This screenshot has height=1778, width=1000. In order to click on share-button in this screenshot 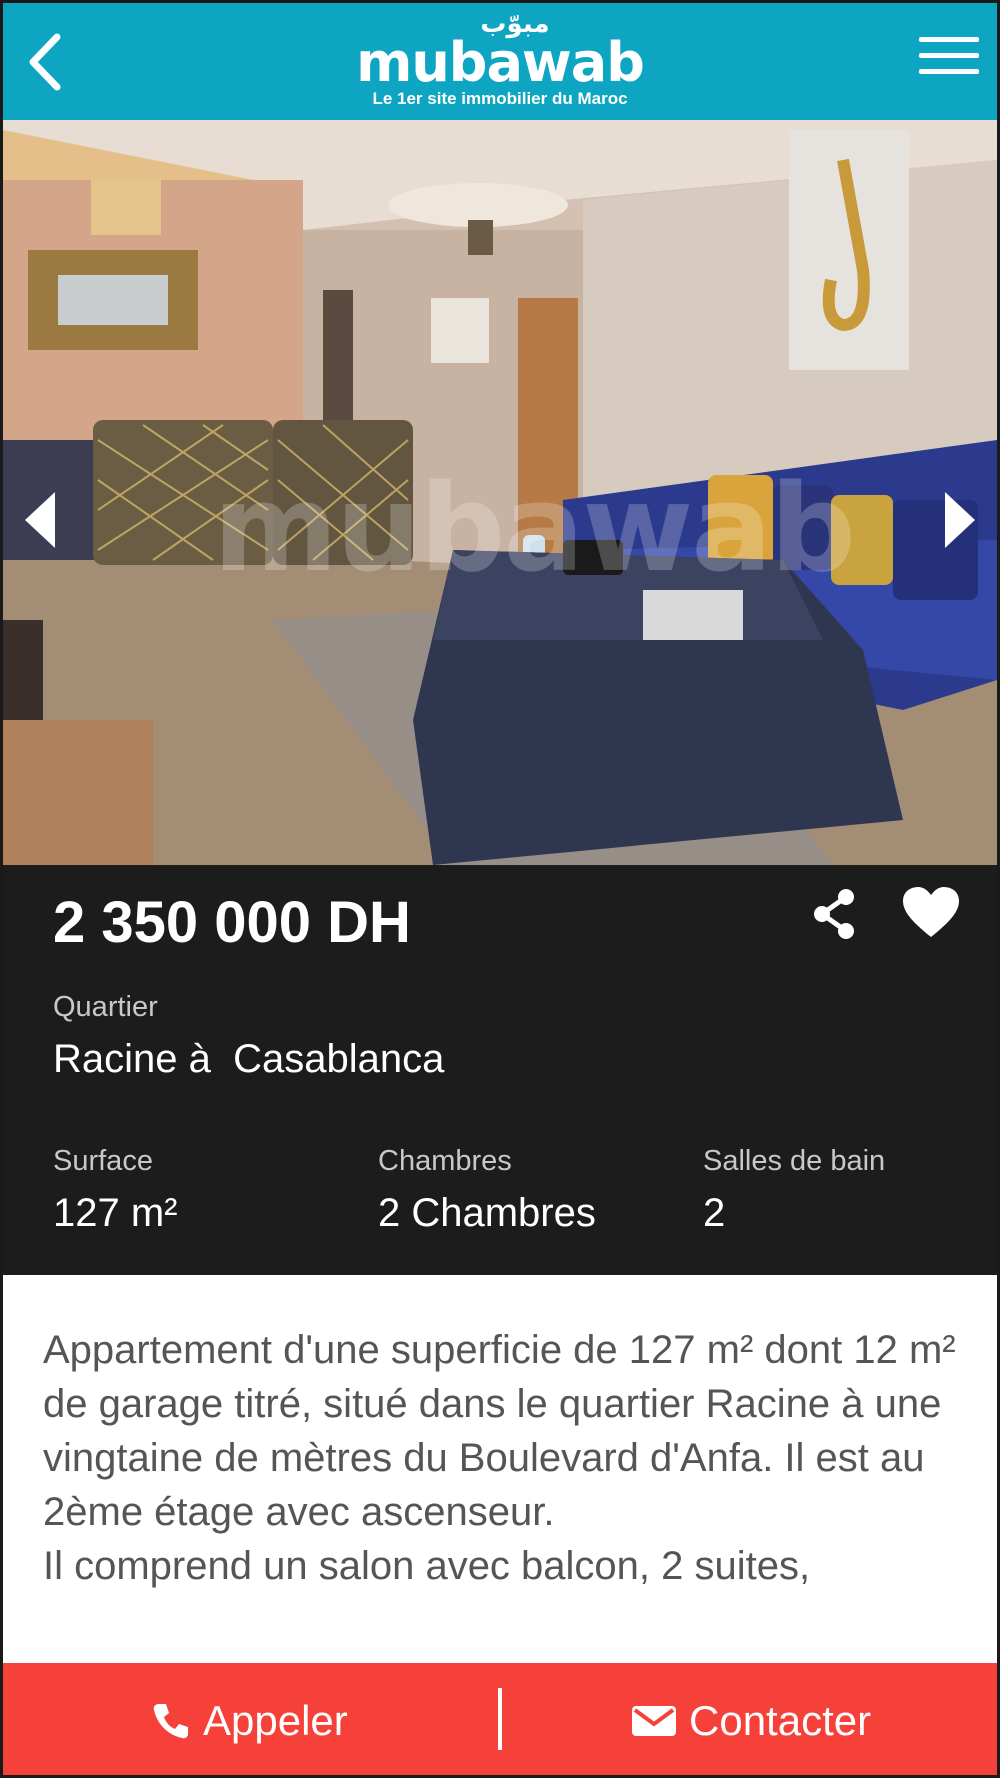, I will do `click(835, 914)`.